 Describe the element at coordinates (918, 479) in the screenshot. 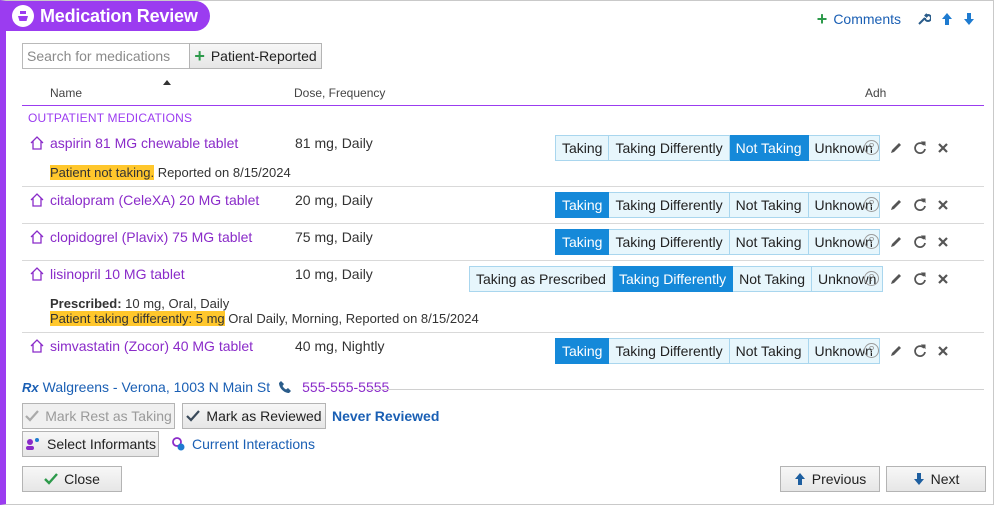

I see `arrow-down-icon` at that location.